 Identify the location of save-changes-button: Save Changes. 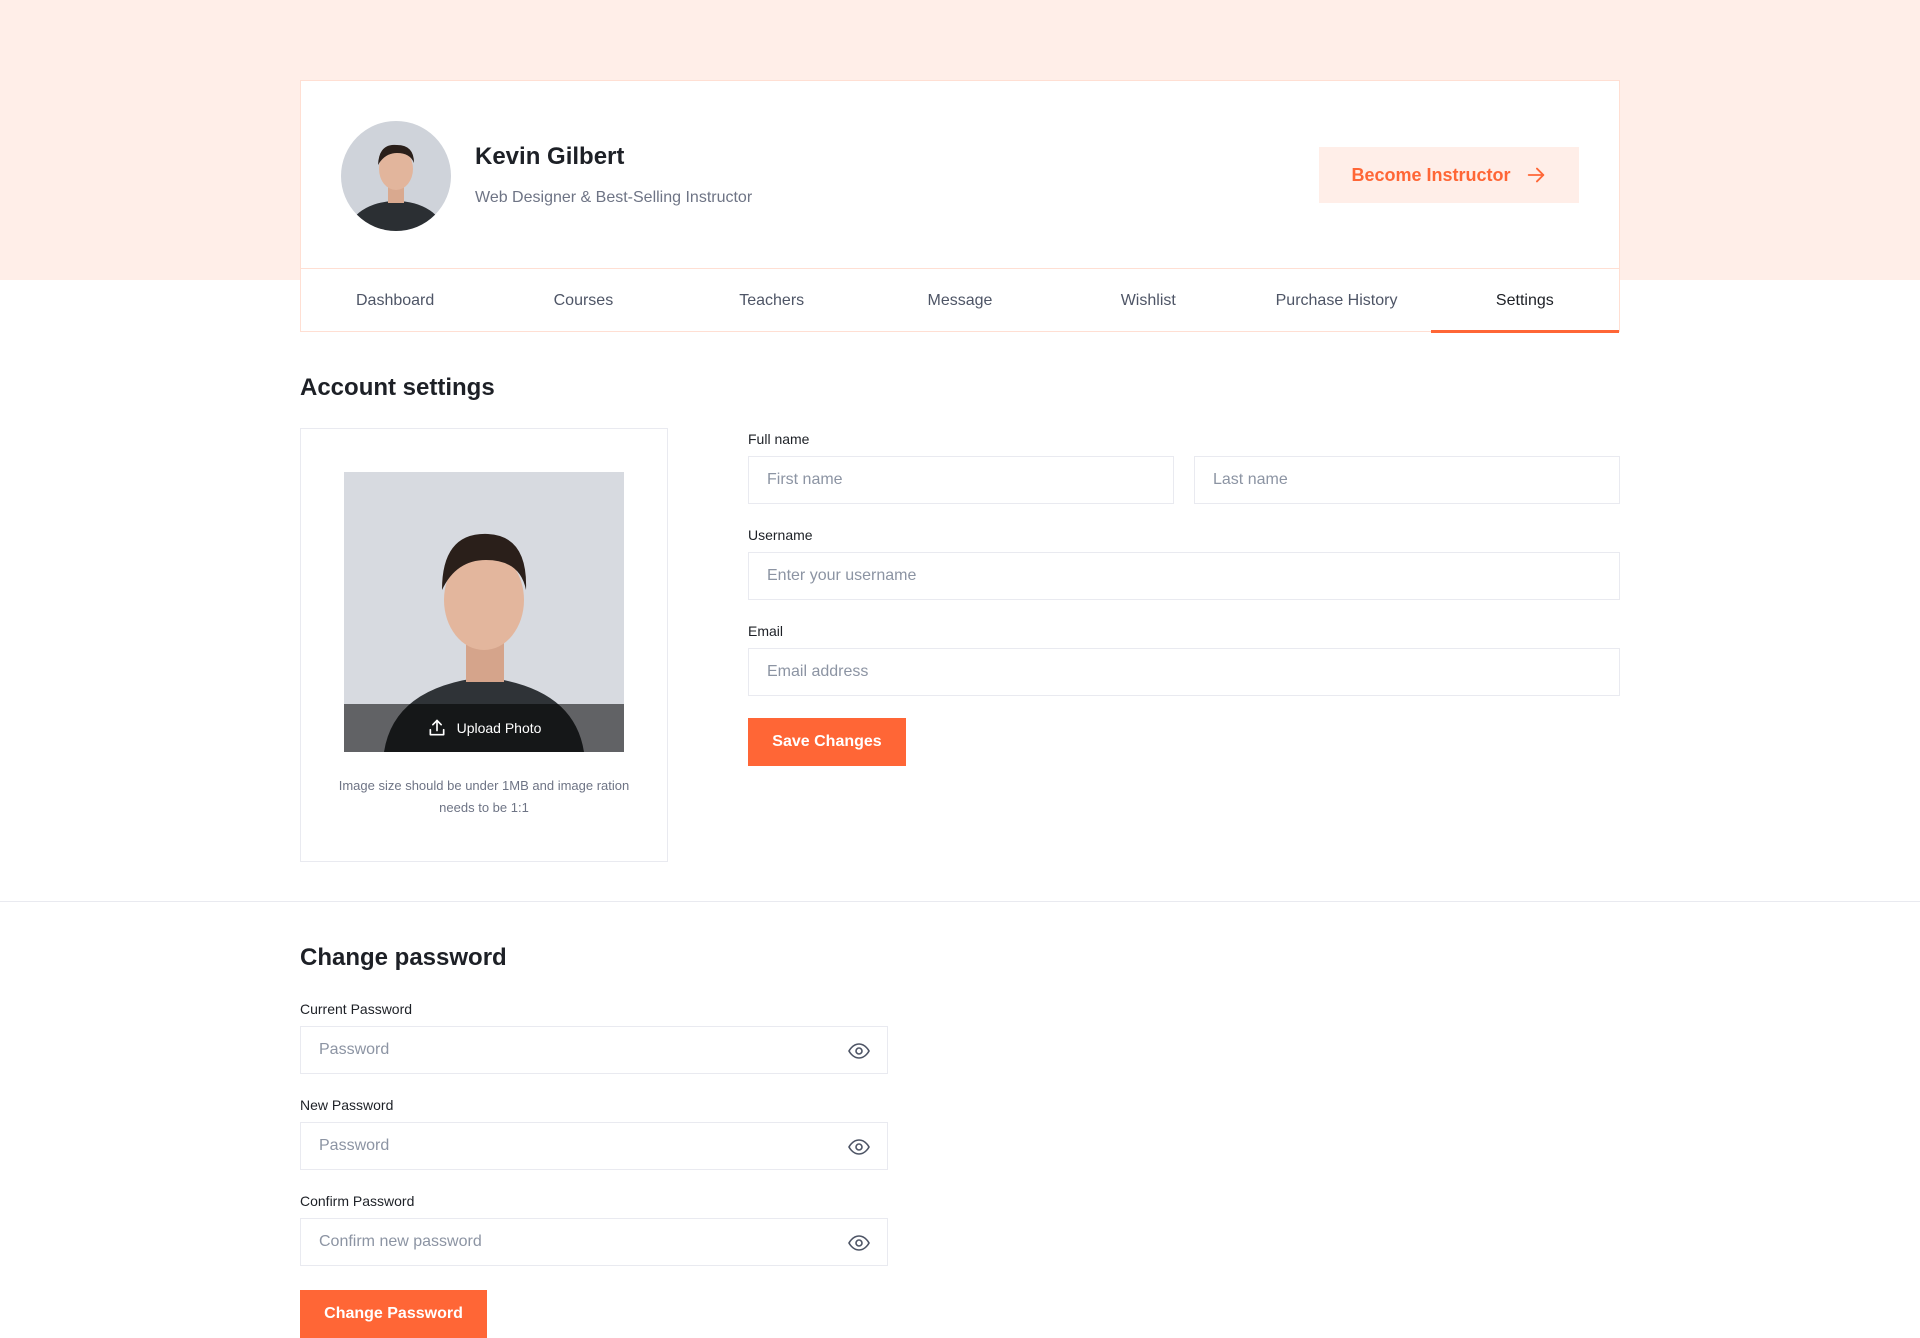
(827, 742).